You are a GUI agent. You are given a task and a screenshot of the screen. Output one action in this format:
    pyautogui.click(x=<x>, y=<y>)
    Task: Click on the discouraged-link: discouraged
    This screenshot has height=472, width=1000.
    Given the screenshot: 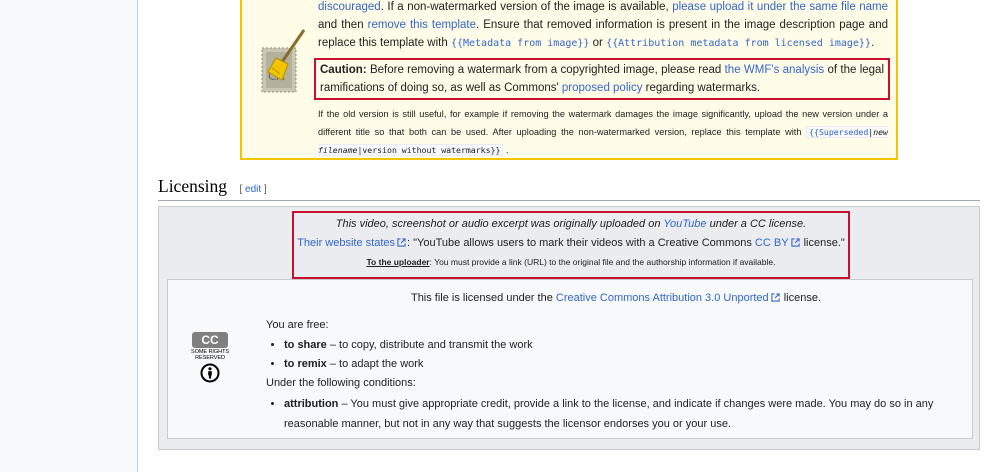 What is the action you would take?
    pyautogui.click(x=349, y=7)
    